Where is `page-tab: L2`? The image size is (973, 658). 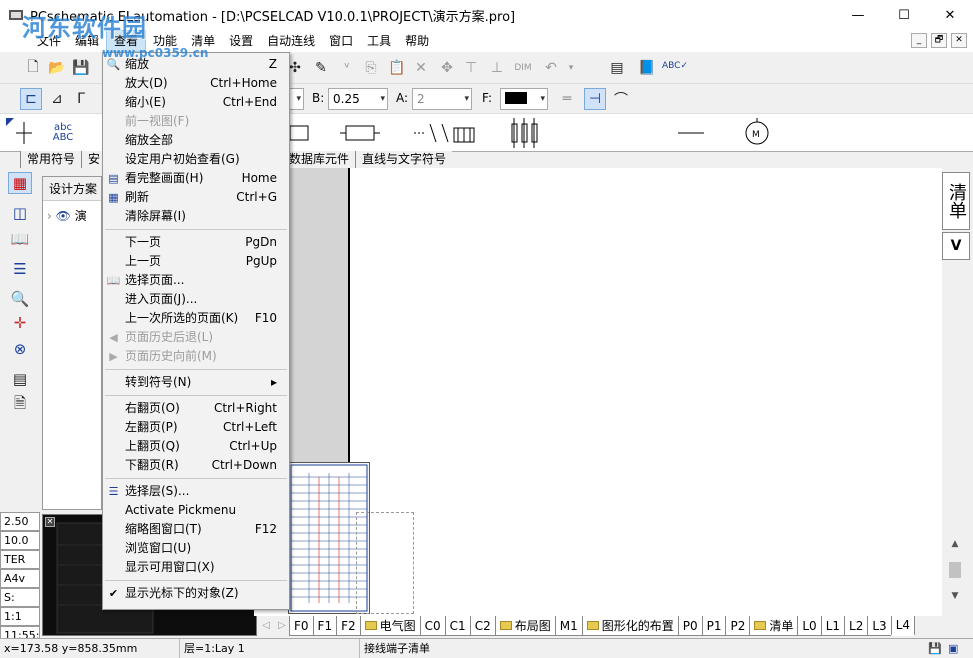 page-tab: L2 is located at coordinates (856, 626).